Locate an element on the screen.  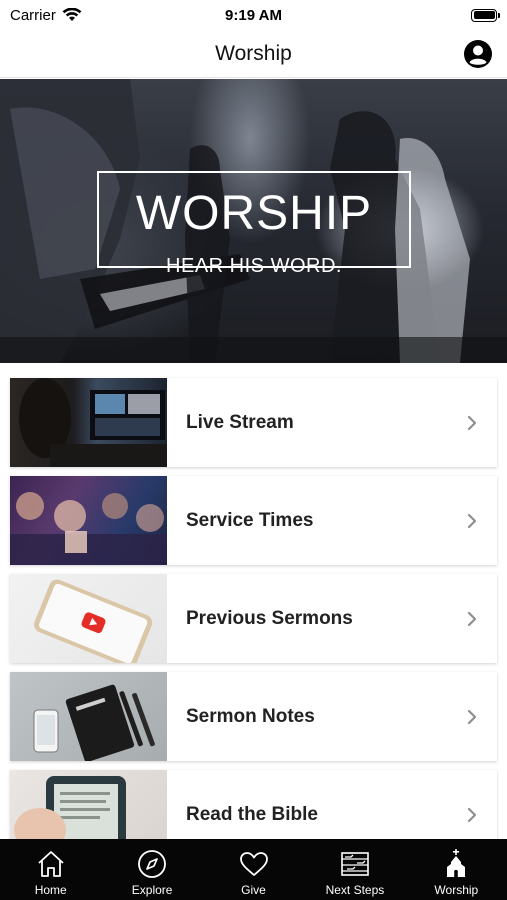
hero-subtitle: HEAR HIS WORD. is located at coordinates (254, 266).